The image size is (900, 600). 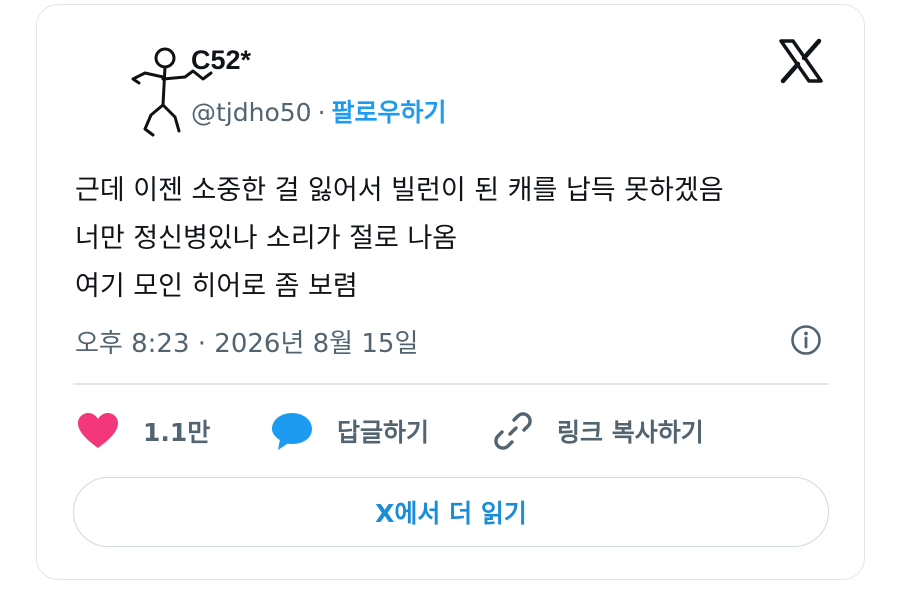 What do you see at coordinates (383, 432) in the screenshot?
I see `reply-label: 답글하기` at bounding box center [383, 432].